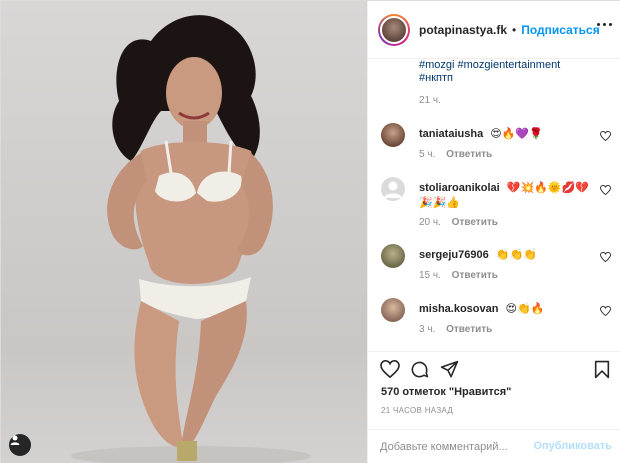 This screenshot has height=463, width=620. I want to click on caption-hashtag-line: #нкптп, so click(489, 78).